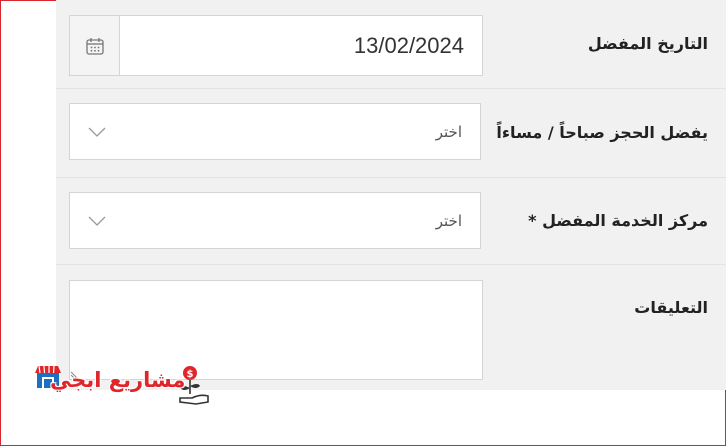 The width and height of the screenshot is (726, 446). Describe the element at coordinates (275, 131) in the screenshot. I see `time-pref-select: اختر` at that location.